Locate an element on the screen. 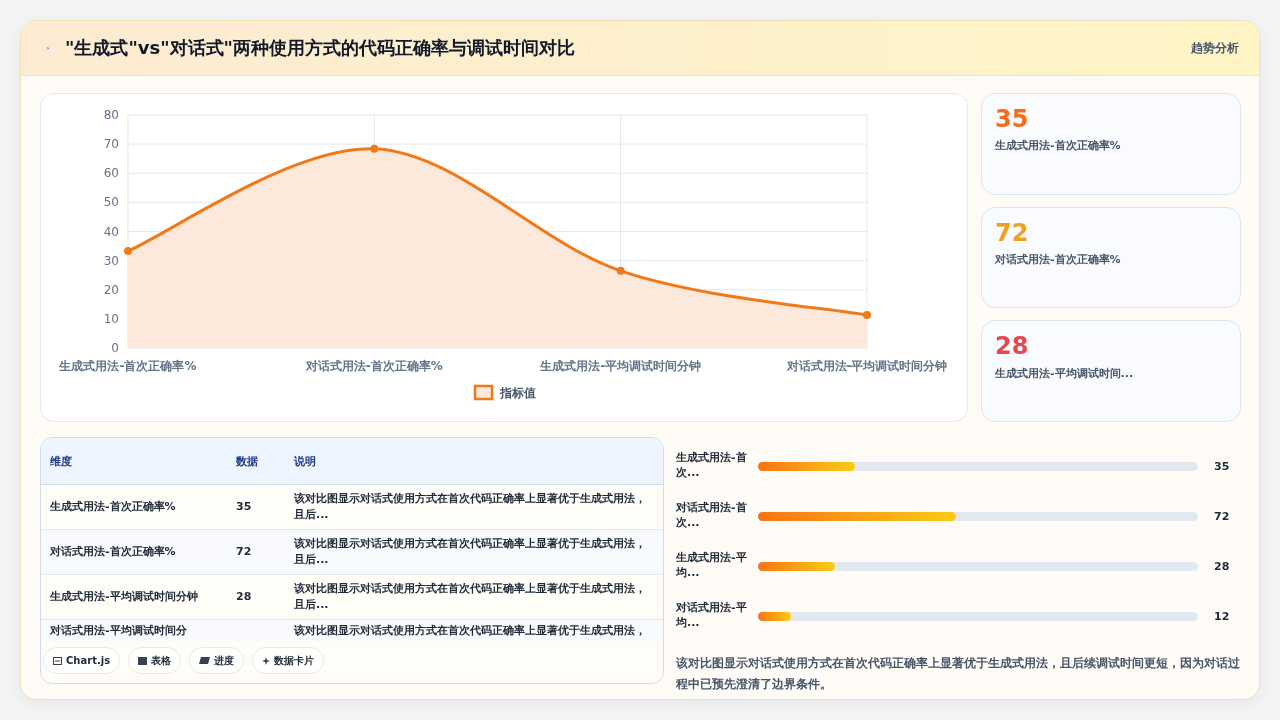  stat-label: 生成式用法-首次正确率% is located at coordinates (1058, 146).